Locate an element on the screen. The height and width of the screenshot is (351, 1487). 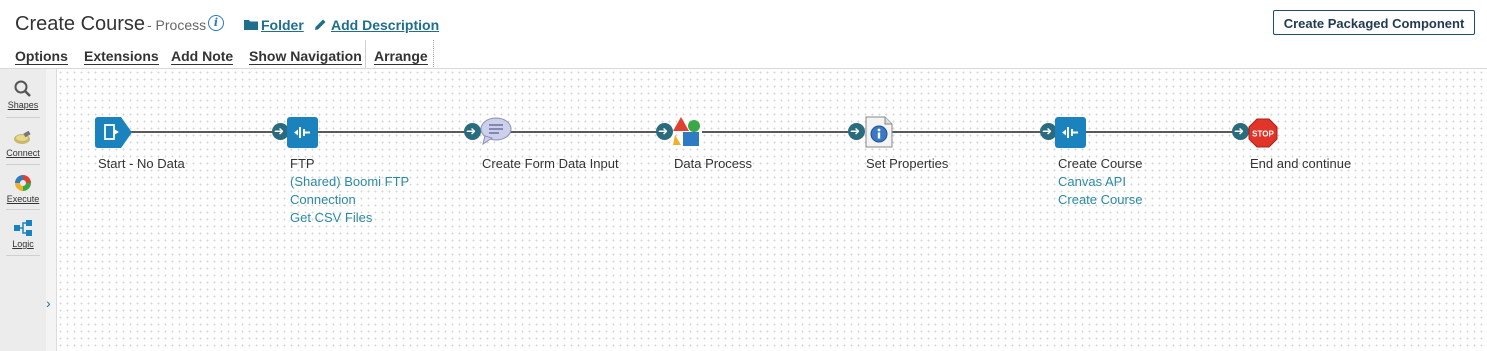
info-icon: i is located at coordinates (216, 23).